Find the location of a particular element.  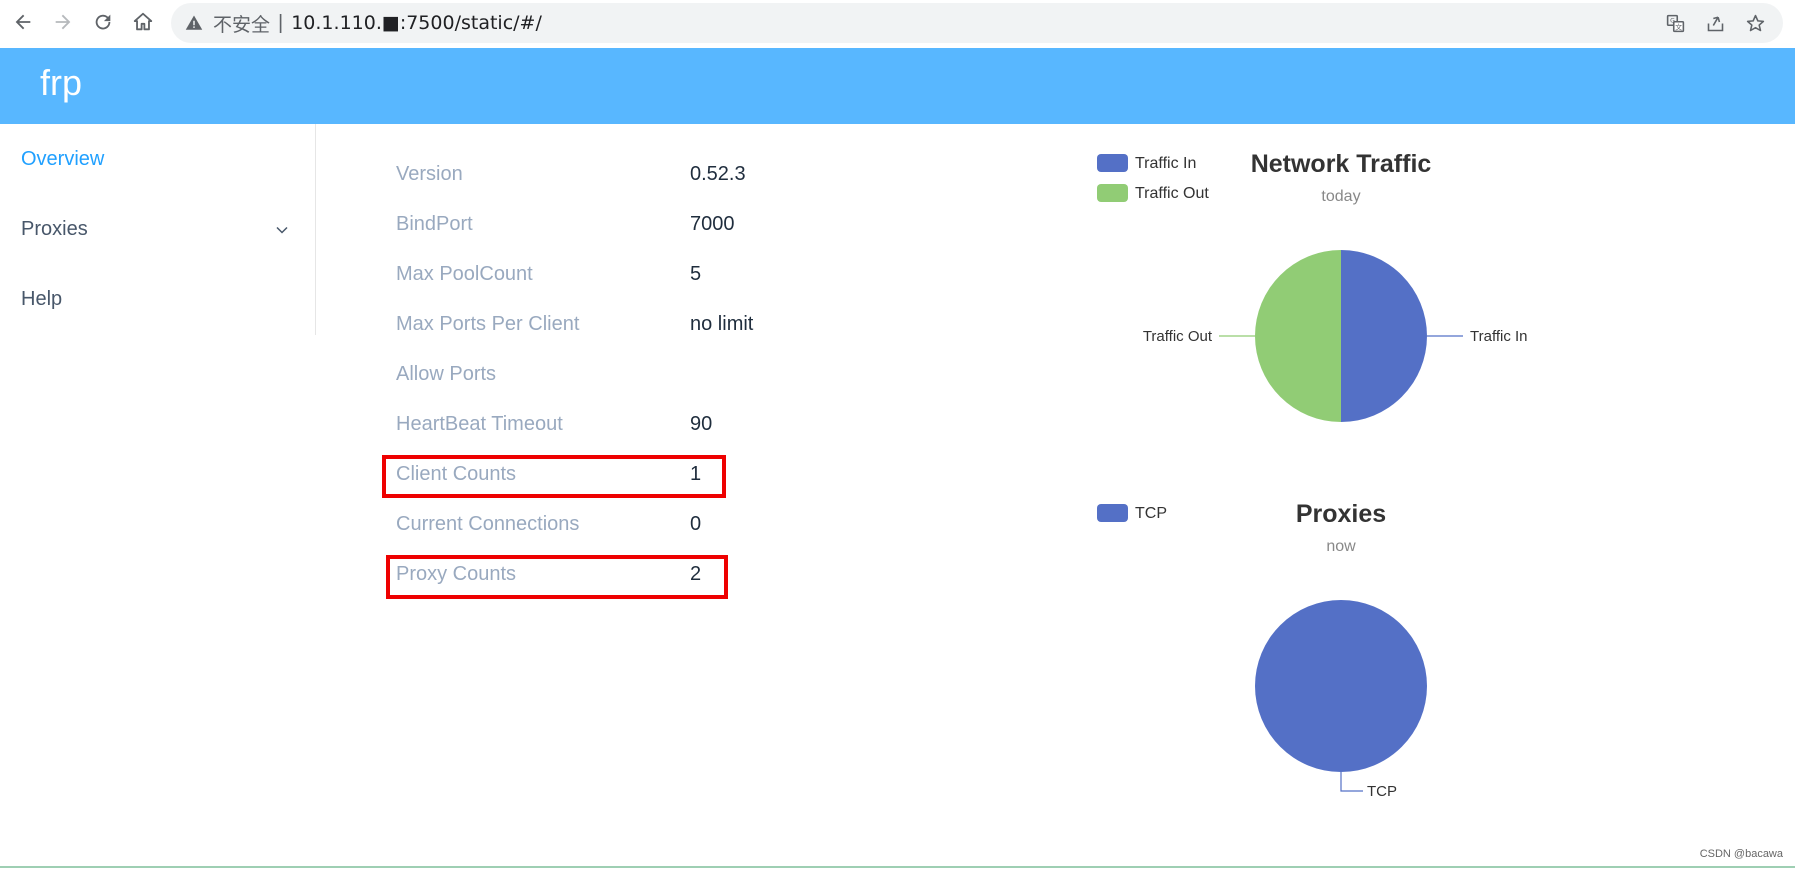

legend-label-tcp: TCP is located at coordinates (1151, 513).